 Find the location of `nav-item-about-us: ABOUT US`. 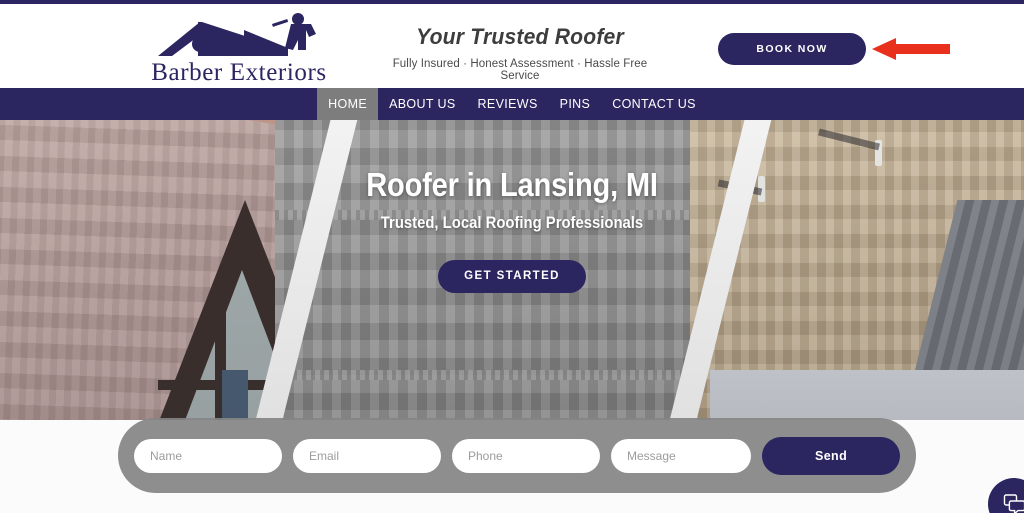

nav-item-about-us: ABOUT US is located at coordinates (422, 104).